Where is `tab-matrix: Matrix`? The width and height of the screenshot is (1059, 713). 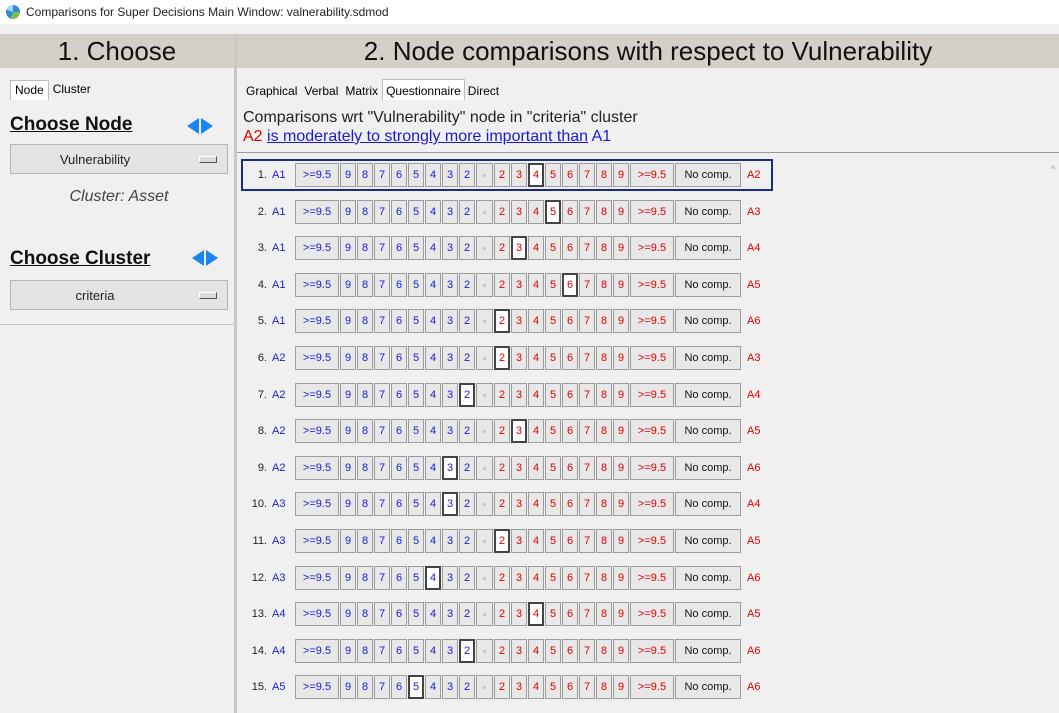
tab-matrix: Matrix is located at coordinates (362, 91).